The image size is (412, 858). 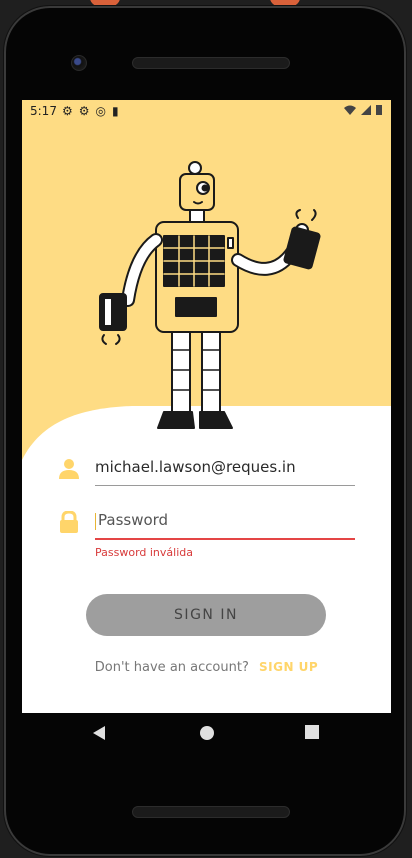 I want to click on email-underline, so click(x=225, y=485).